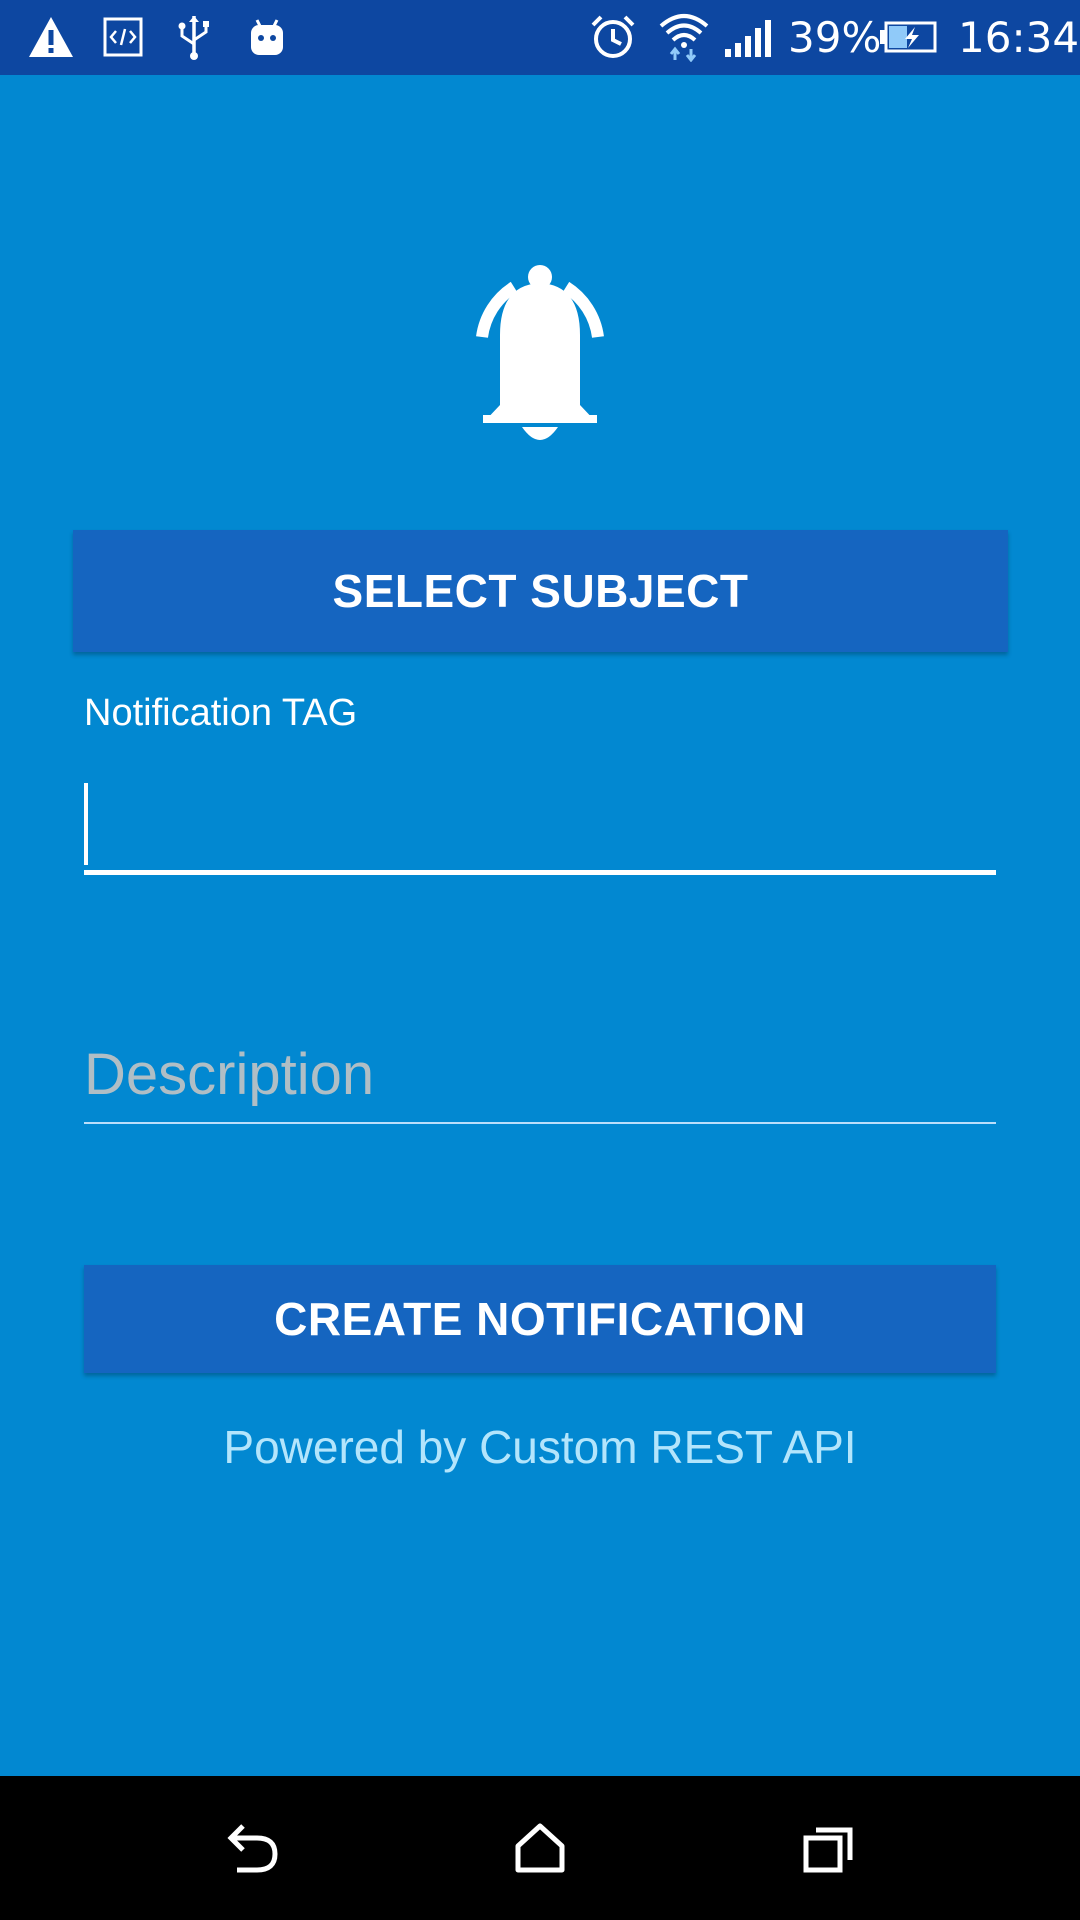 Image resolution: width=1080 pixels, height=1920 pixels. What do you see at coordinates (540, 355) in the screenshot?
I see `bell-icon` at bounding box center [540, 355].